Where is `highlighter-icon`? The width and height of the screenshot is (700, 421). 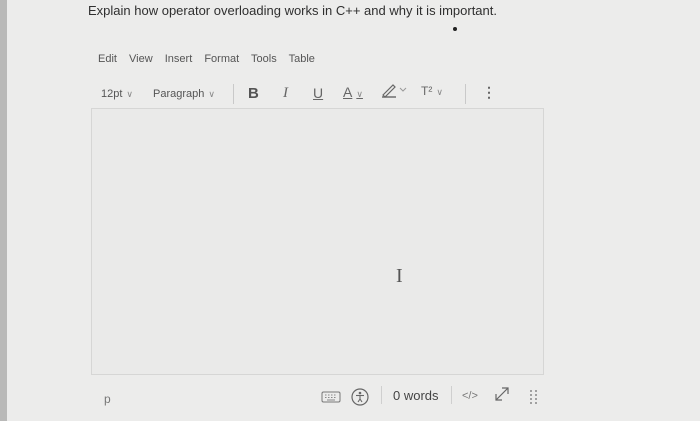 highlighter-icon is located at coordinates (394, 91).